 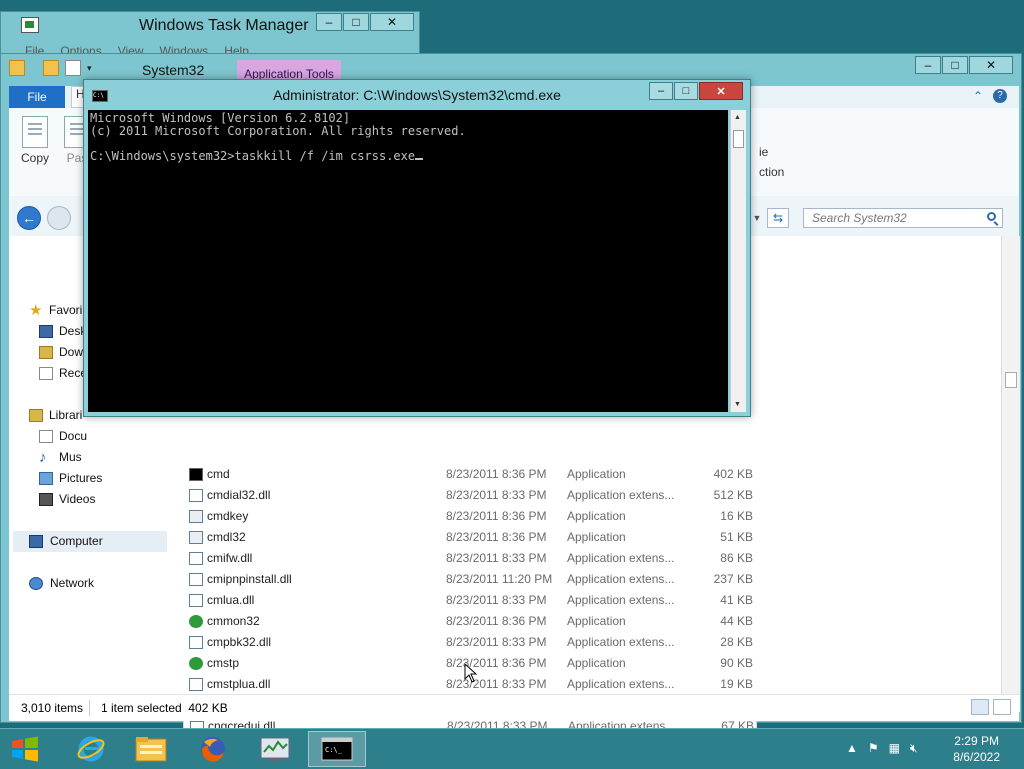 I want to click on taskbar-internet-explorer, so click(x=91, y=749).